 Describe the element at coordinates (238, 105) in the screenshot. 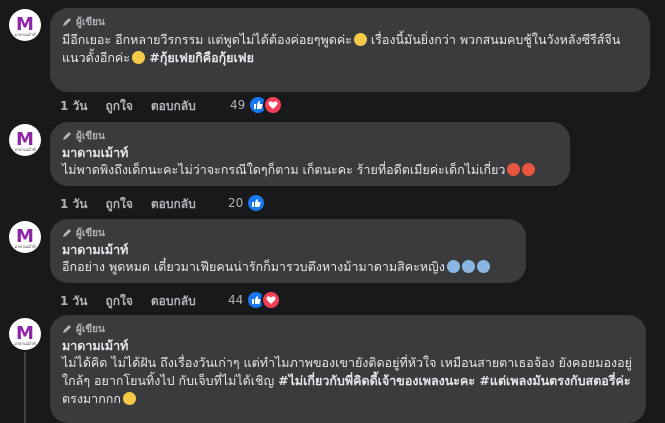

I see `reaction-count: 49` at that location.